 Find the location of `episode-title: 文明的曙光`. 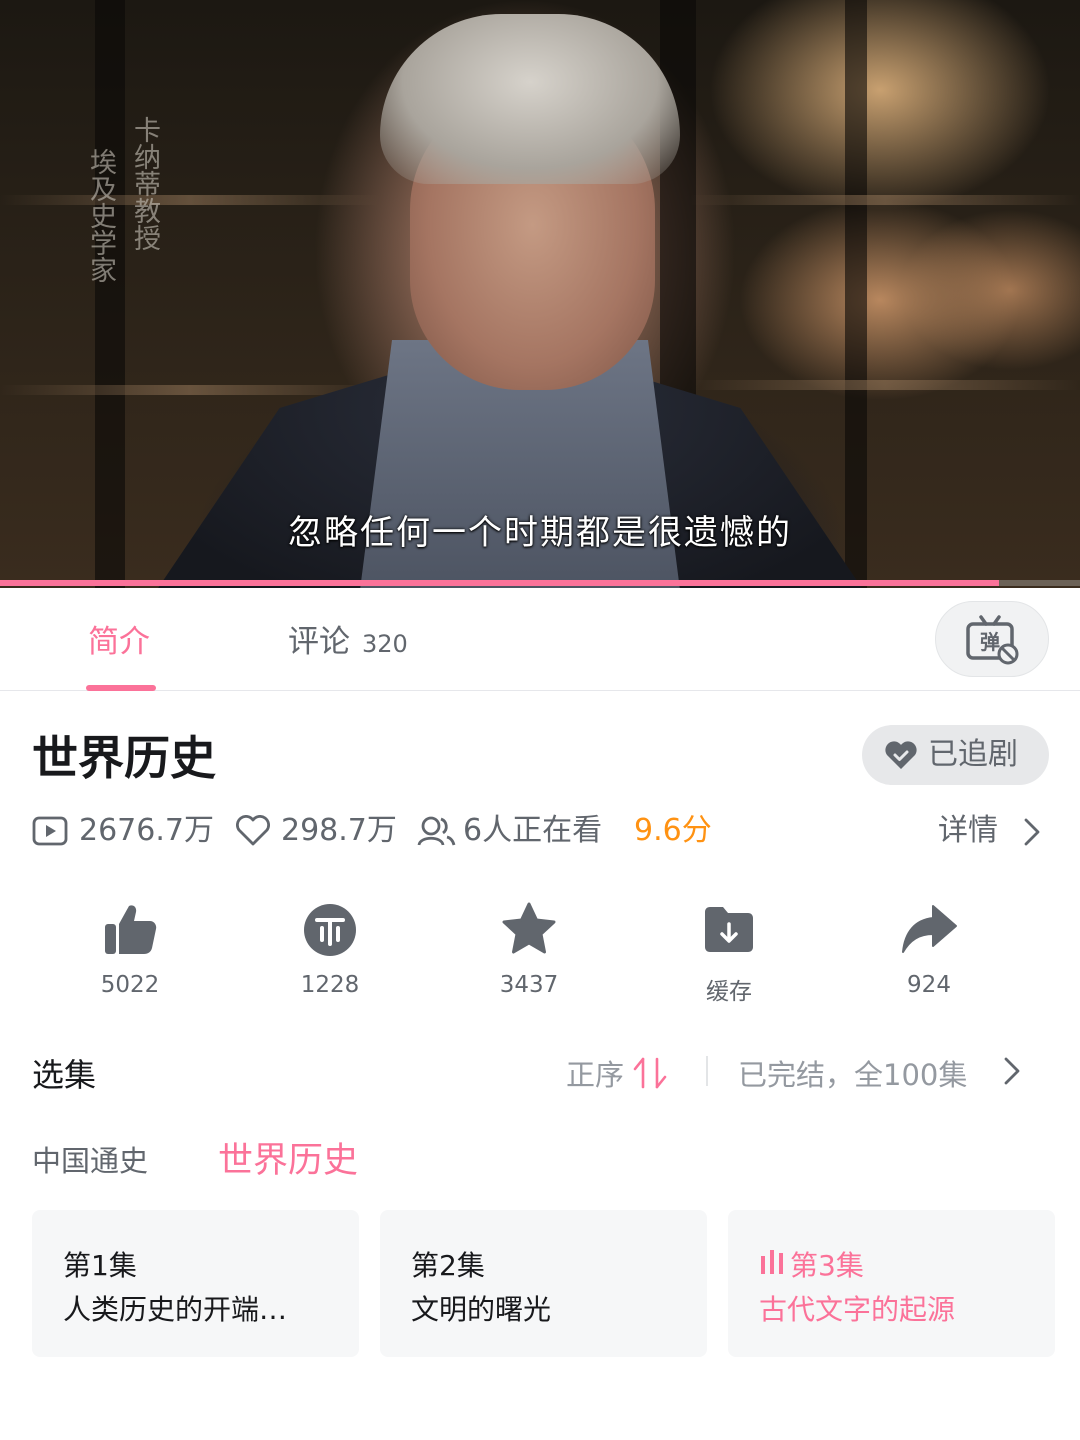

episode-title: 文明的曙光 is located at coordinates (481, 1309).